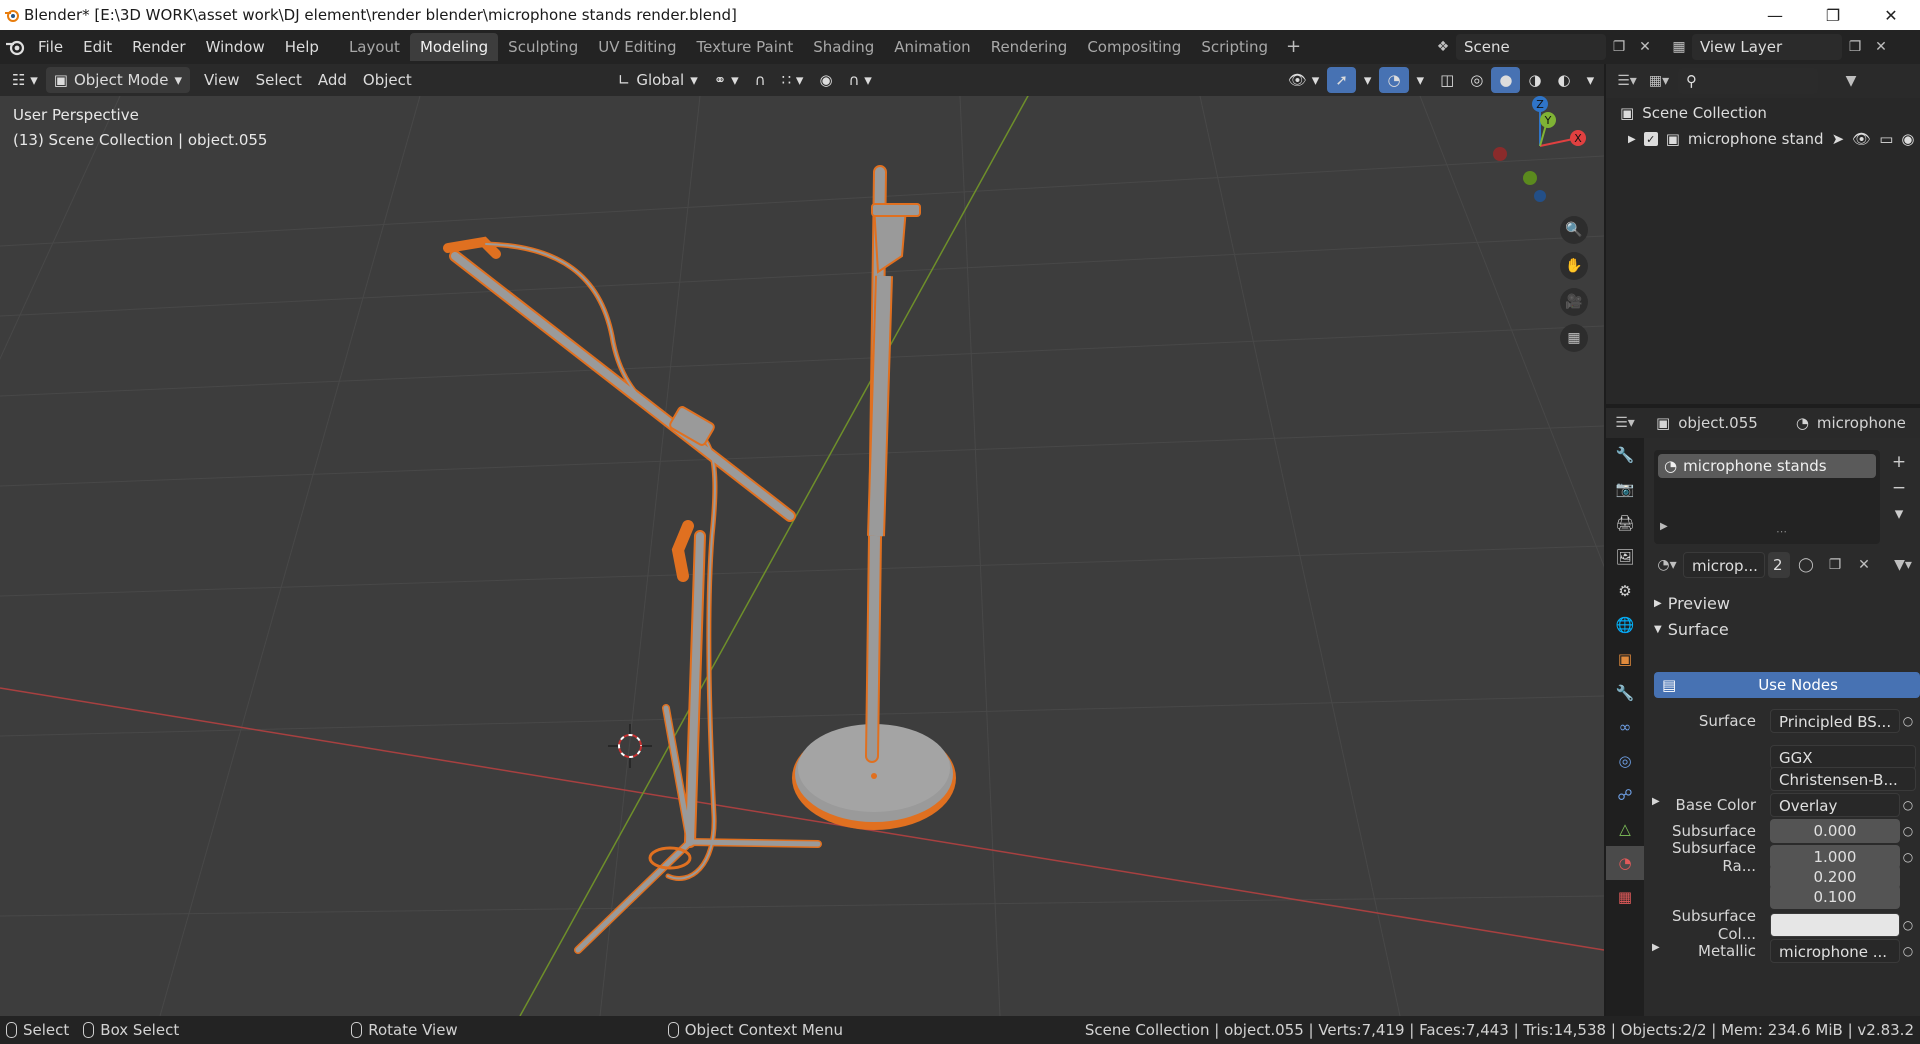 The height and width of the screenshot is (1044, 1920). Describe the element at coordinates (1506, 80) in the screenshot. I see `solid-shading-icon: ●` at that location.